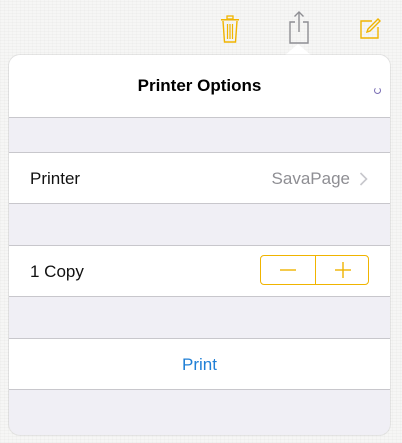 This screenshot has width=402, height=443. I want to click on increment-button, so click(343, 270).